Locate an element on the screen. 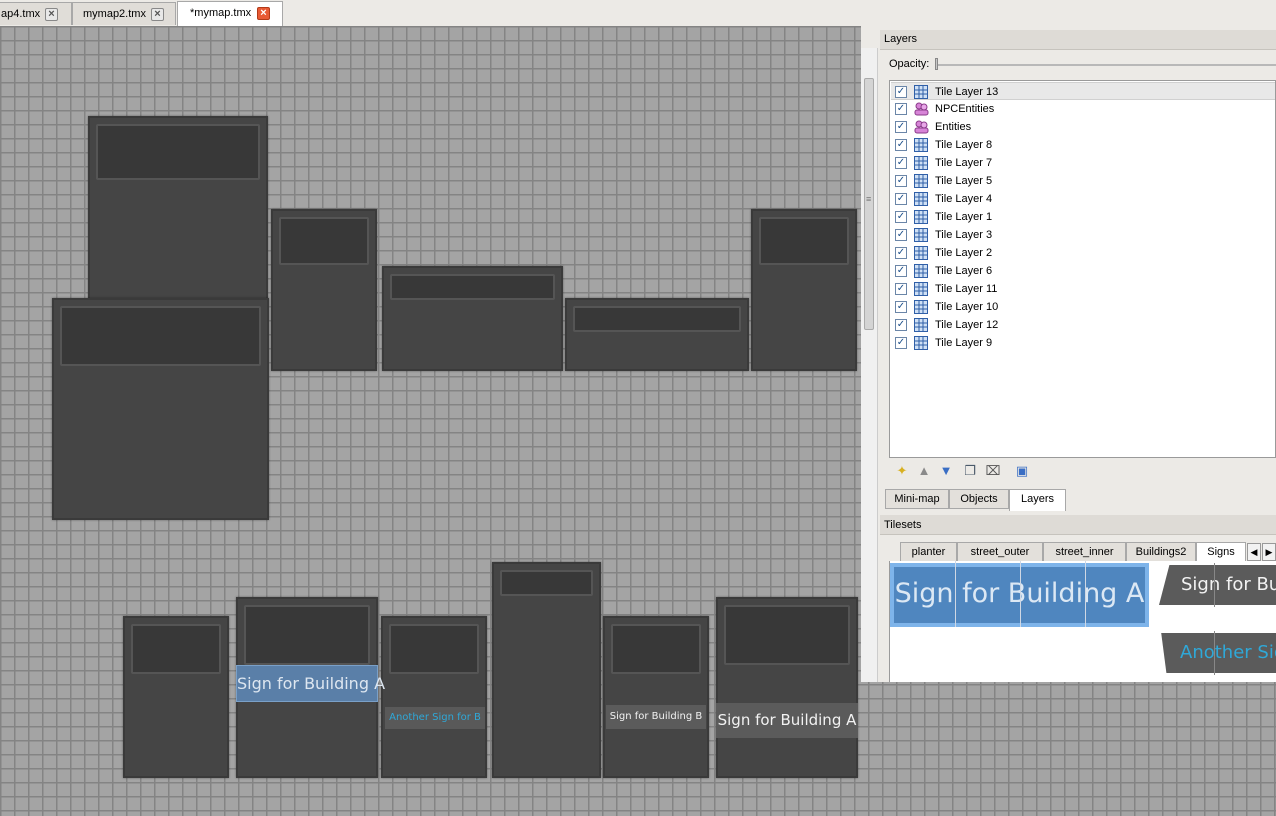 This screenshot has width=1276, height=816. tab-objects: Objects is located at coordinates (979, 499).